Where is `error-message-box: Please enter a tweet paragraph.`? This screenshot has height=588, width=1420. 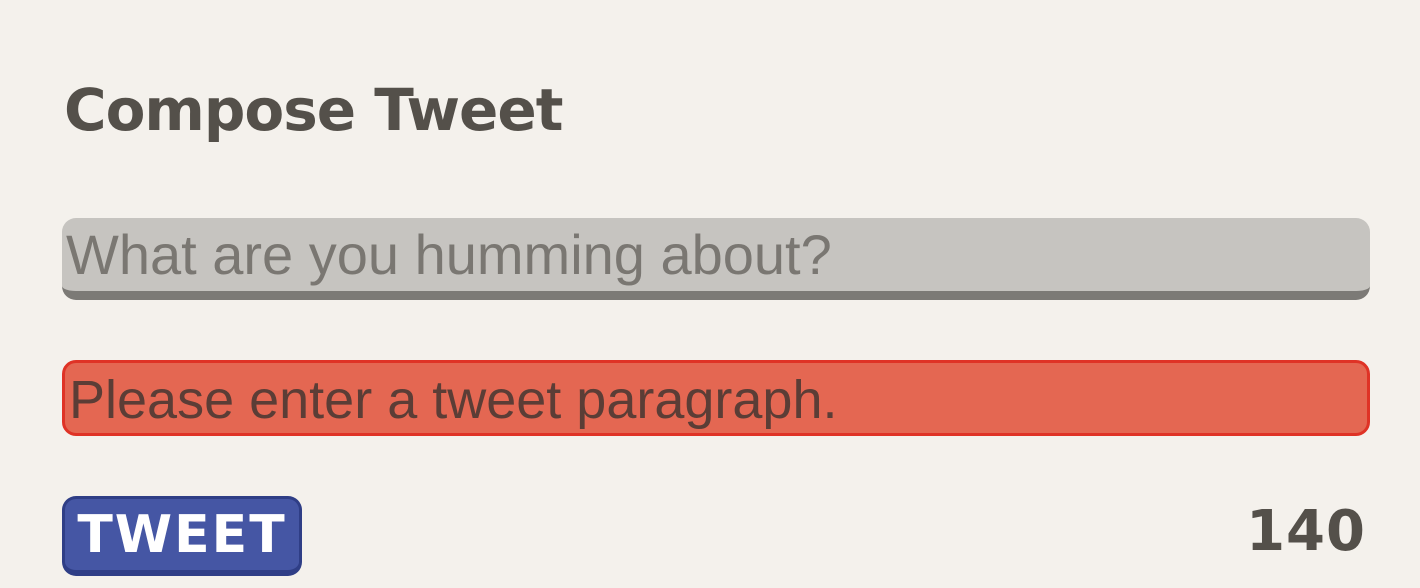 error-message-box: Please enter a tweet paragraph. is located at coordinates (716, 398).